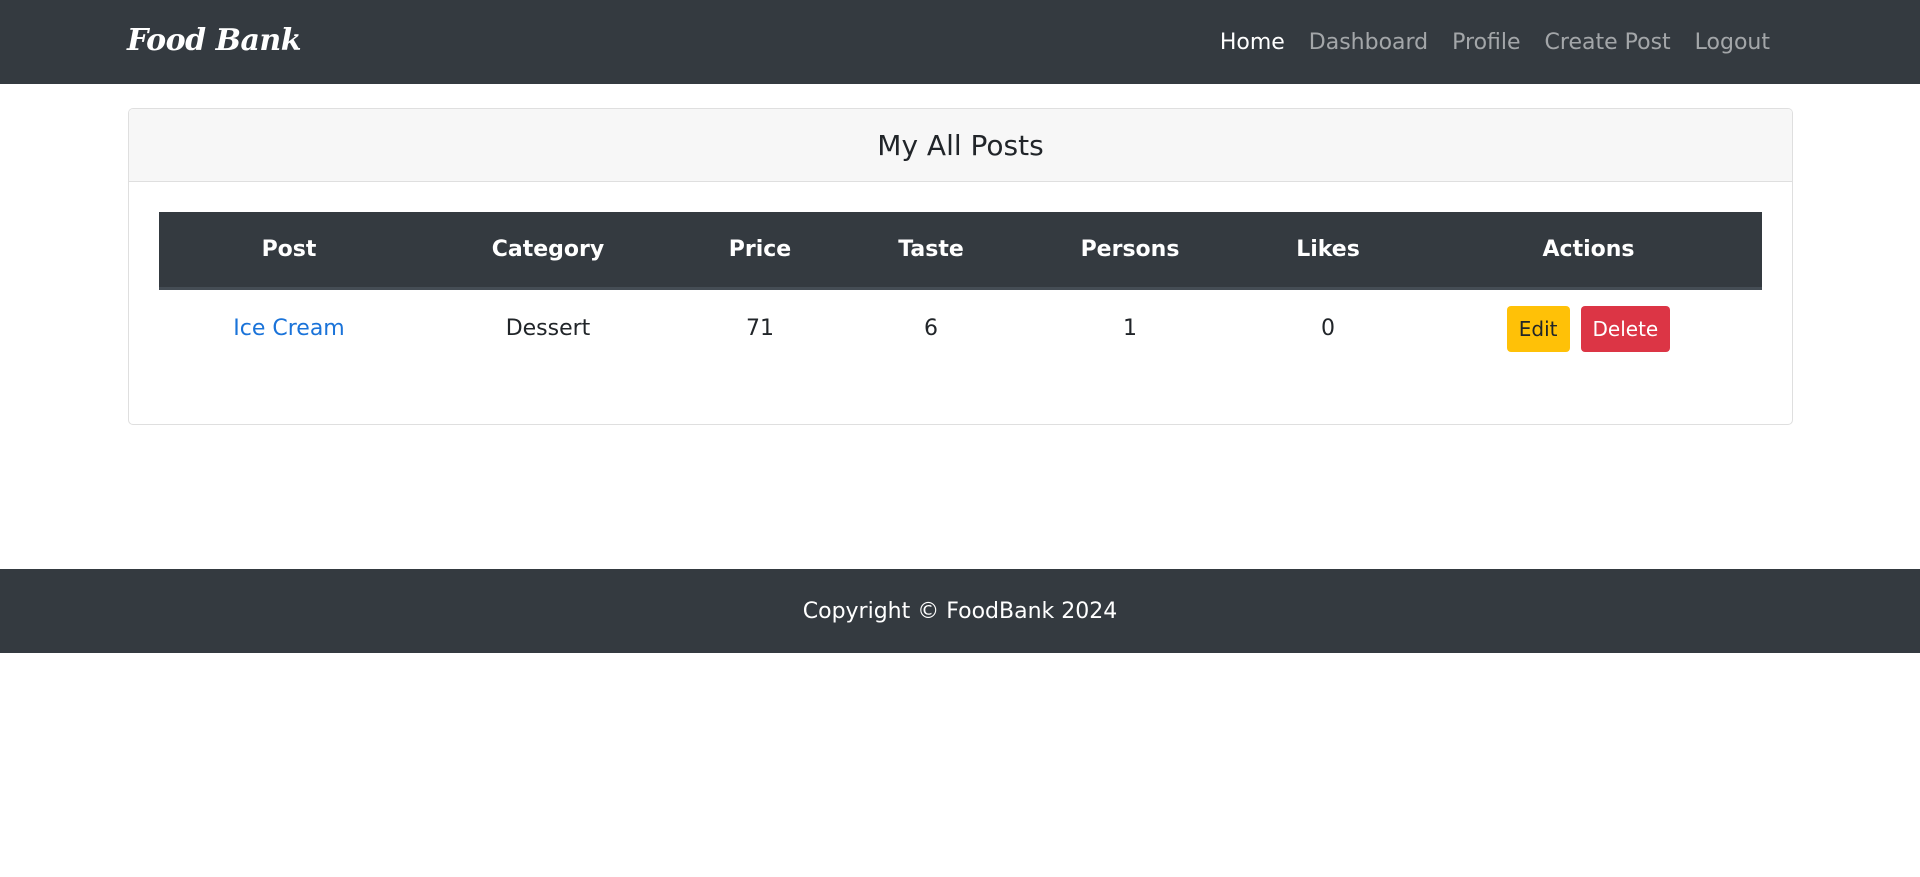 The image size is (1920, 877). What do you see at coordinates (931, 329) in the screenshot?
I see `cell-taste: 6` at bounding box center [931, 329].